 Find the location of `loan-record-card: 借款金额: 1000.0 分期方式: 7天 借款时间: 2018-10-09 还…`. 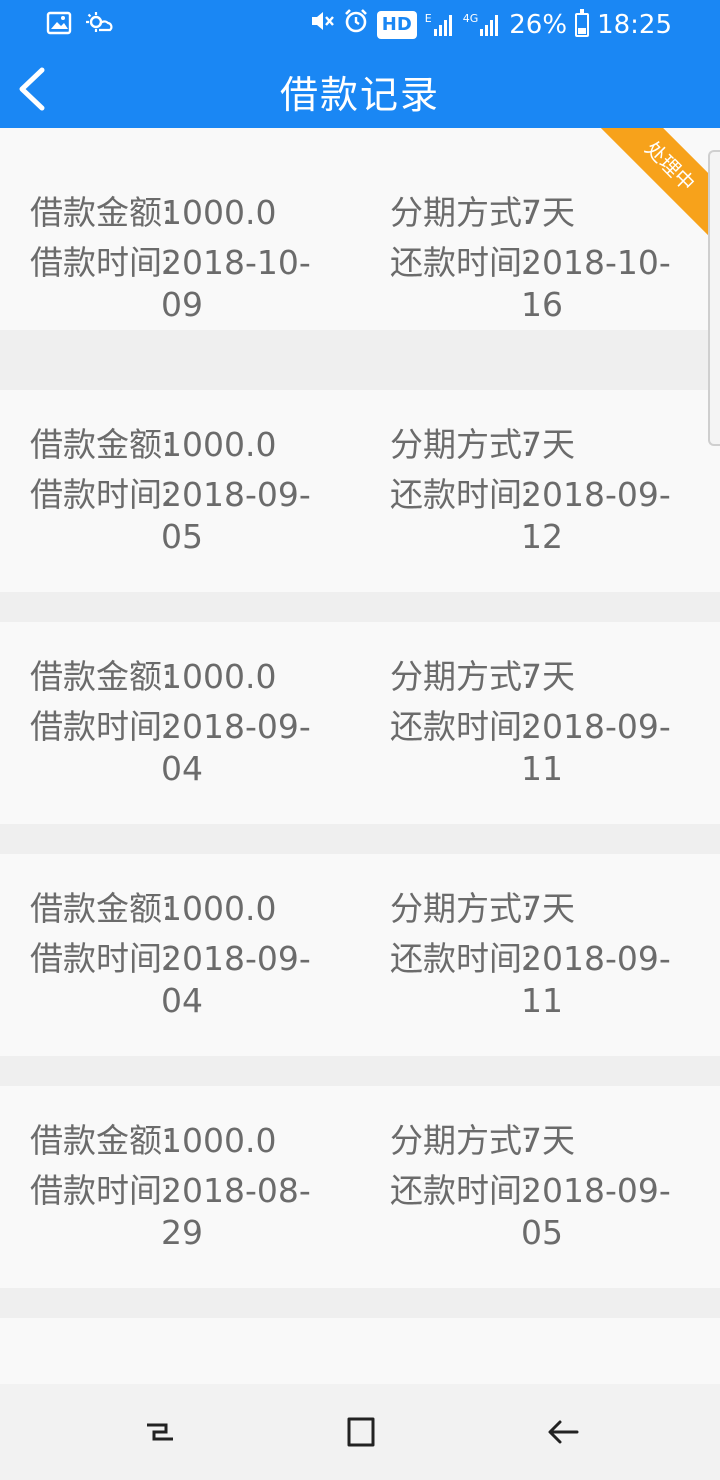

loan-record-card: 借款金额: 1000.0 分期方式: 7天 借款时间: 2018-10-09 还… is located at coordinates (360, 229).